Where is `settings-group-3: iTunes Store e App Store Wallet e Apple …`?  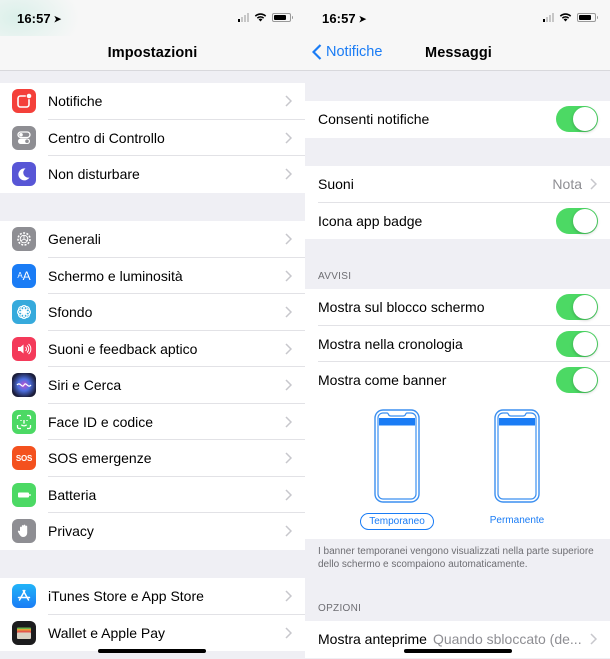
settings-group-3: iTunes Store e App Store Wallet e Apple … is located at coordinates (152, 614).